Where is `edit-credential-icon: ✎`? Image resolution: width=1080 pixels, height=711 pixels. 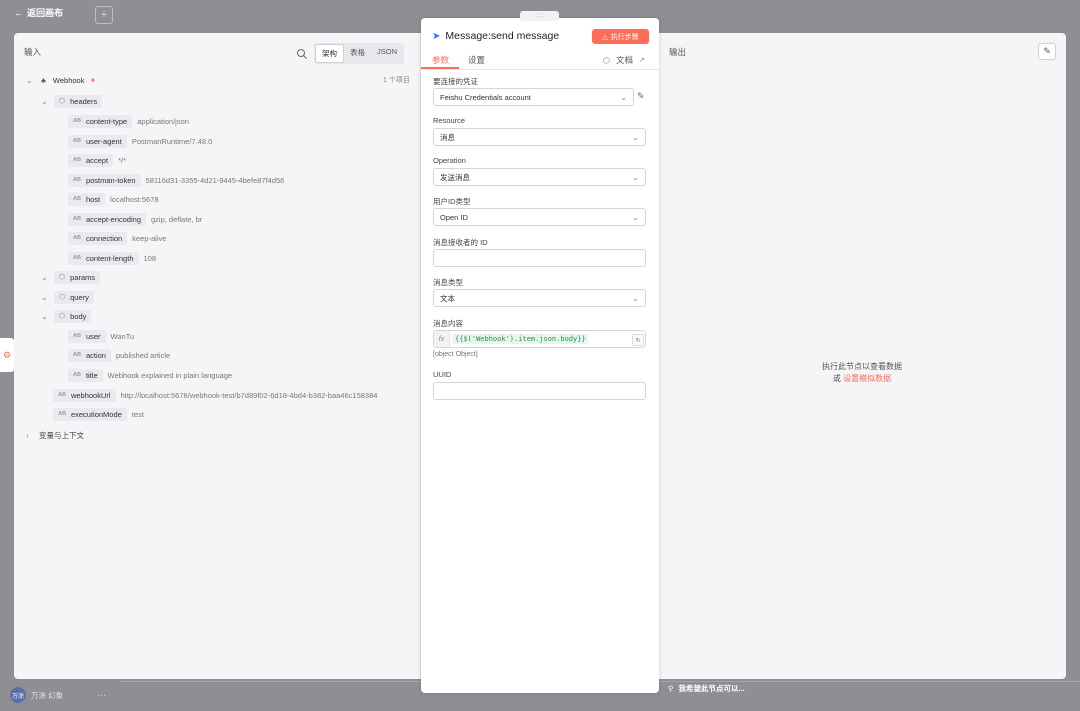
edit-credential-icon: ✎ is located at coordinates (641, 96).